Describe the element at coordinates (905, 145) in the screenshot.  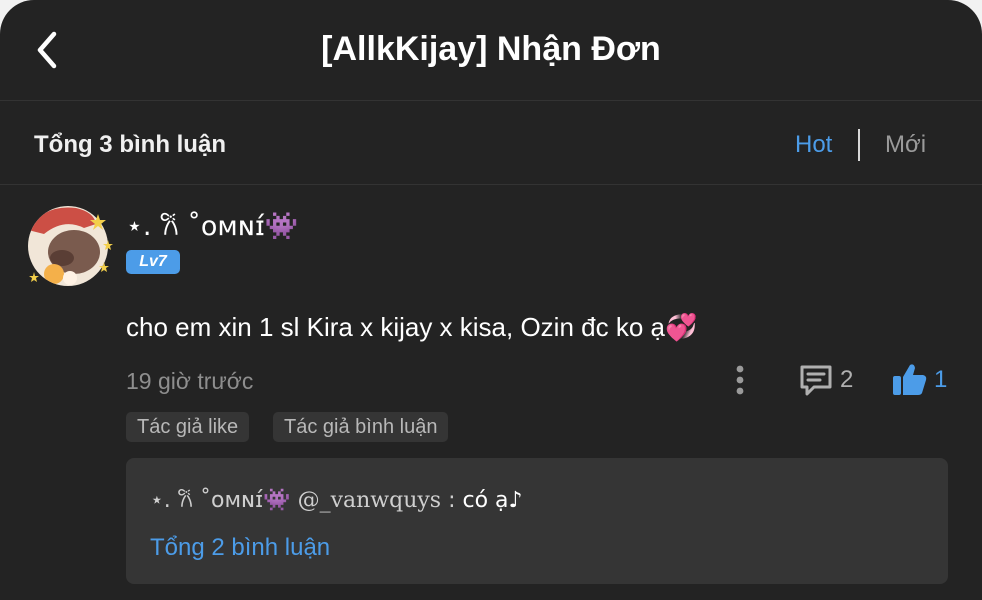
I see `sort-new-tab: Mới` at that location.